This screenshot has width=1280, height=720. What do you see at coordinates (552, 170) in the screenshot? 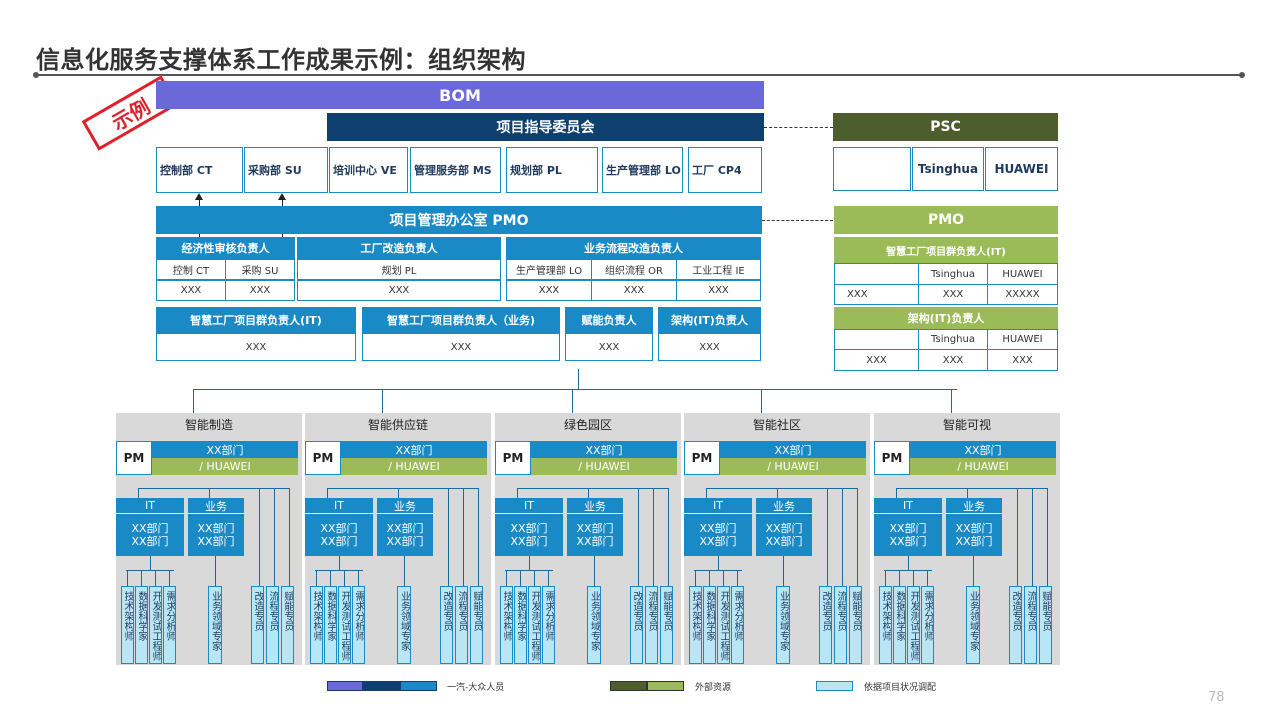
I see `dept-box: 规划部 PL` at bounding box center [552, 170].